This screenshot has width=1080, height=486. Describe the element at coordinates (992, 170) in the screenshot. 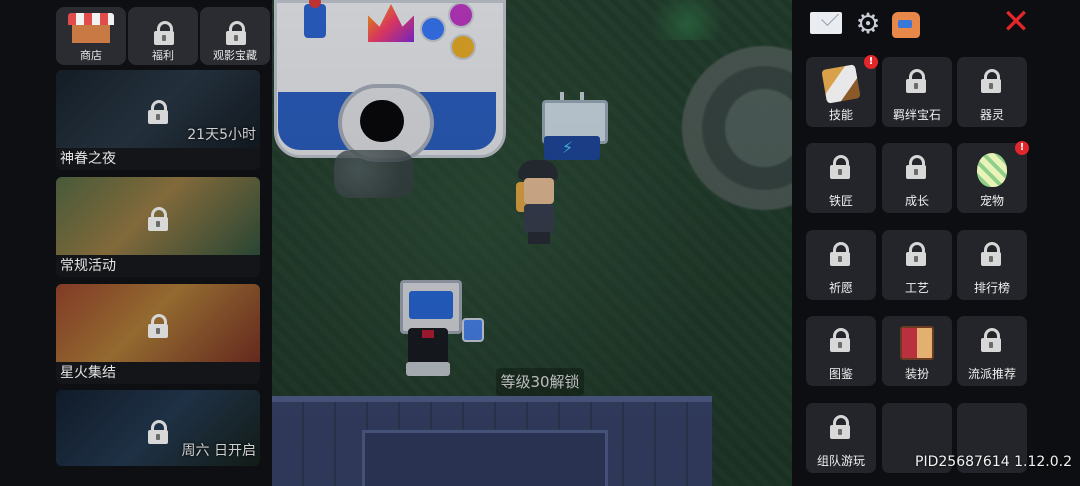

I see `egg-icon` at that location.